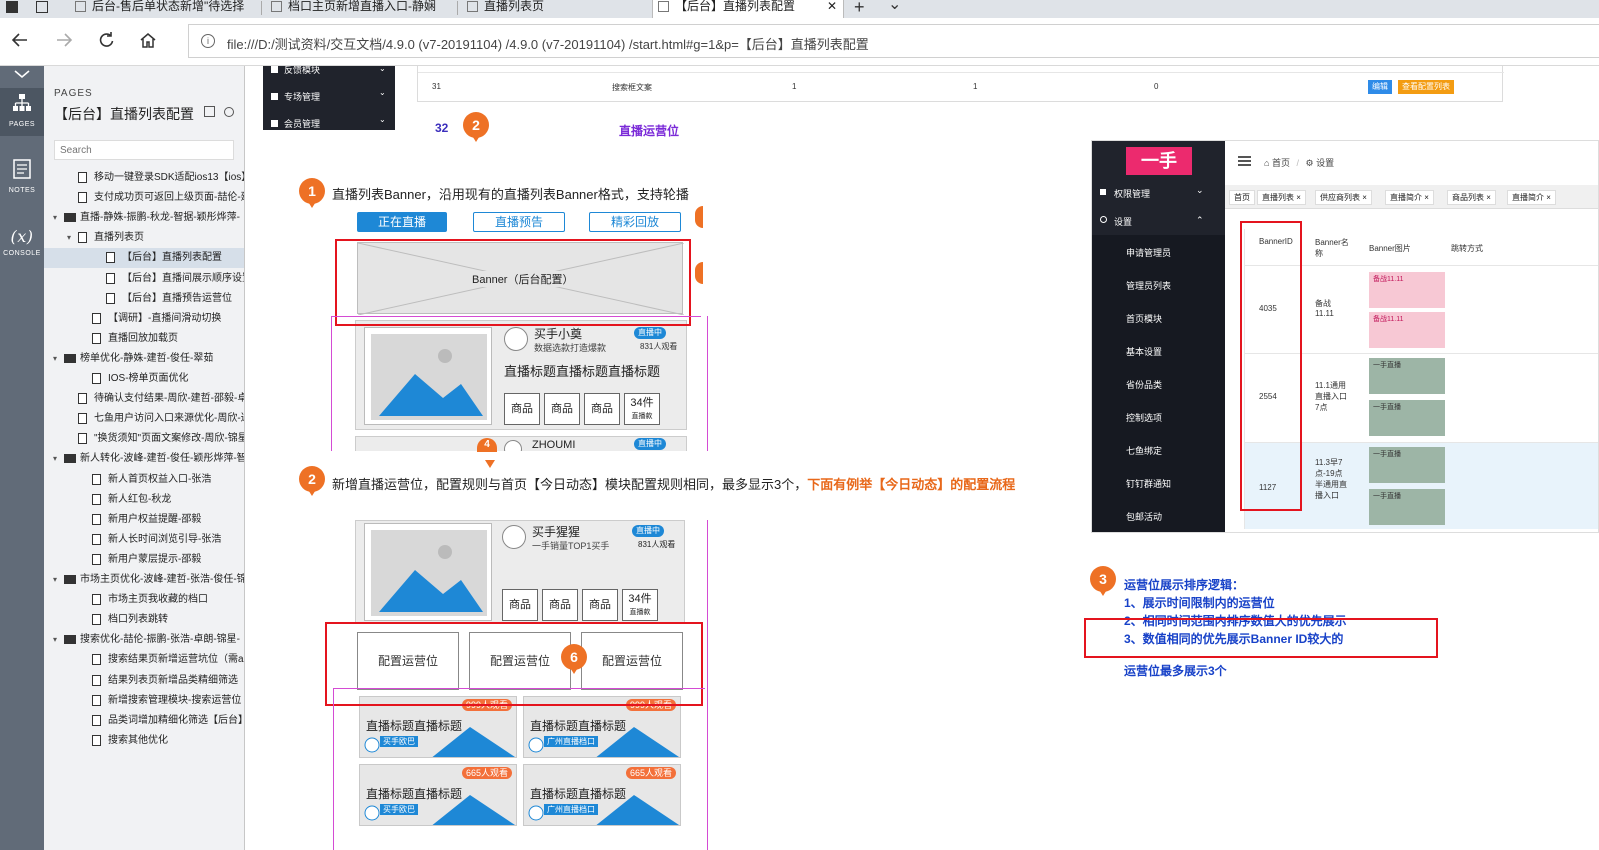  Describe the element at coordinates (144, 701) in the screenshot. I see `tree-page: 新增搜索管理模块-搜索运营位【后` at that location.